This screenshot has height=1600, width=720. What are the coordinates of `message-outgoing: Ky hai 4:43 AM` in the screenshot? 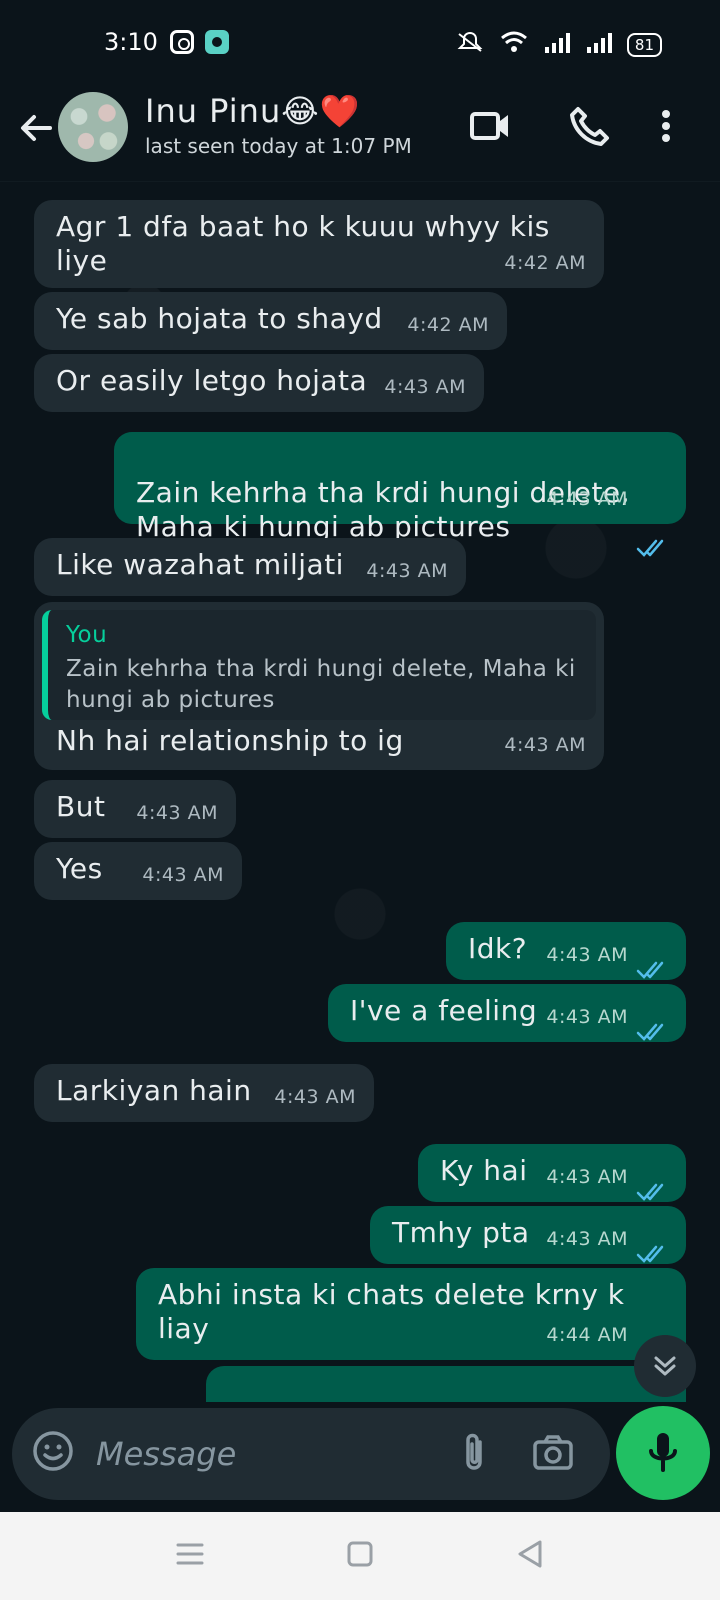 It's located at (552, 1173).